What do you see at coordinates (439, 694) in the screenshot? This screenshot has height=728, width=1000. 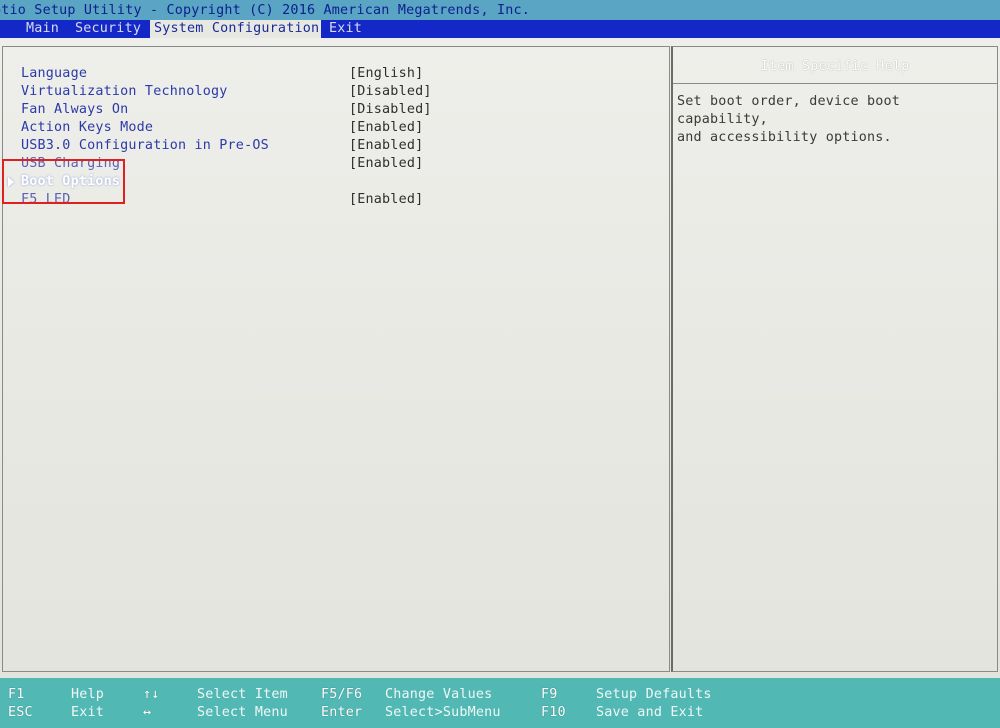 I see `f5f6-desc: Change Values` at bounding box center [439, 694].